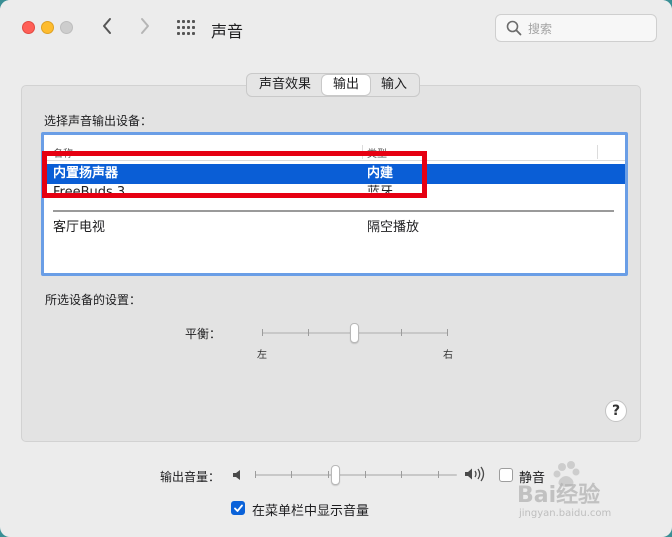  I want to click on search-field, so click(576, 28).